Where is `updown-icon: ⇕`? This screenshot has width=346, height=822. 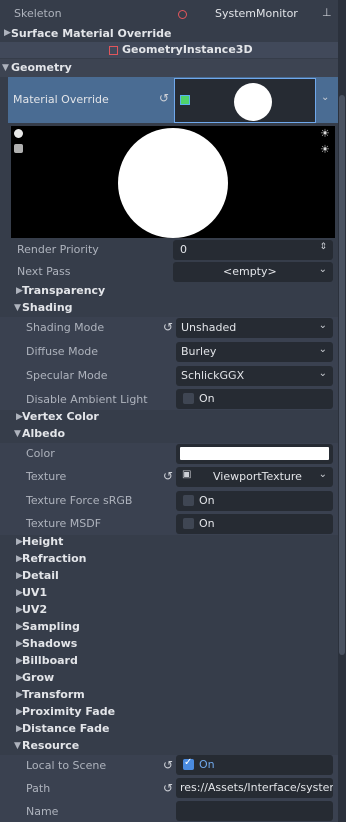
updown-icon: ⇕ is located at coordinates (323, 247).